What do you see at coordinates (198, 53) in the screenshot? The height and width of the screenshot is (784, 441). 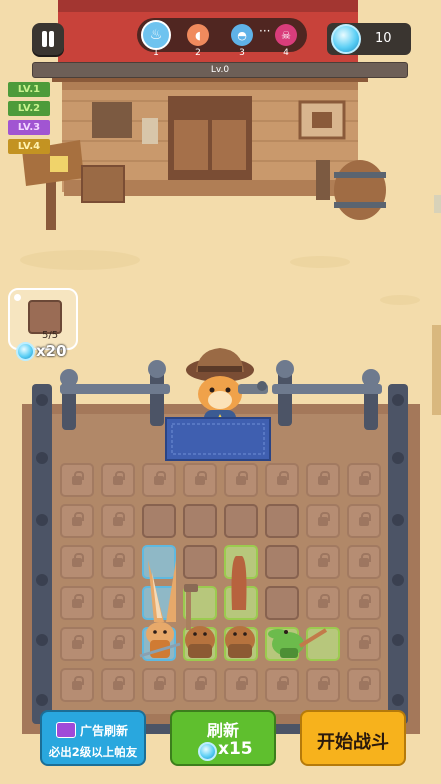 I see `stage-2-number: 2` at bounding box center [198, 53].